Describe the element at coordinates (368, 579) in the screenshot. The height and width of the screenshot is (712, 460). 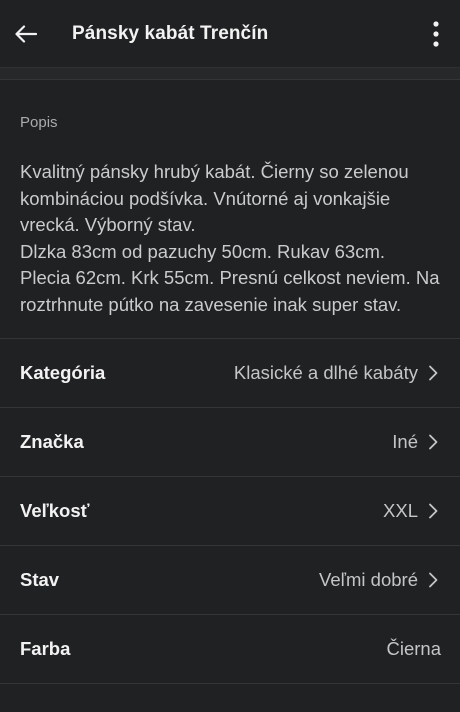
I see `detail-value: Veľmi dobré` at that location.